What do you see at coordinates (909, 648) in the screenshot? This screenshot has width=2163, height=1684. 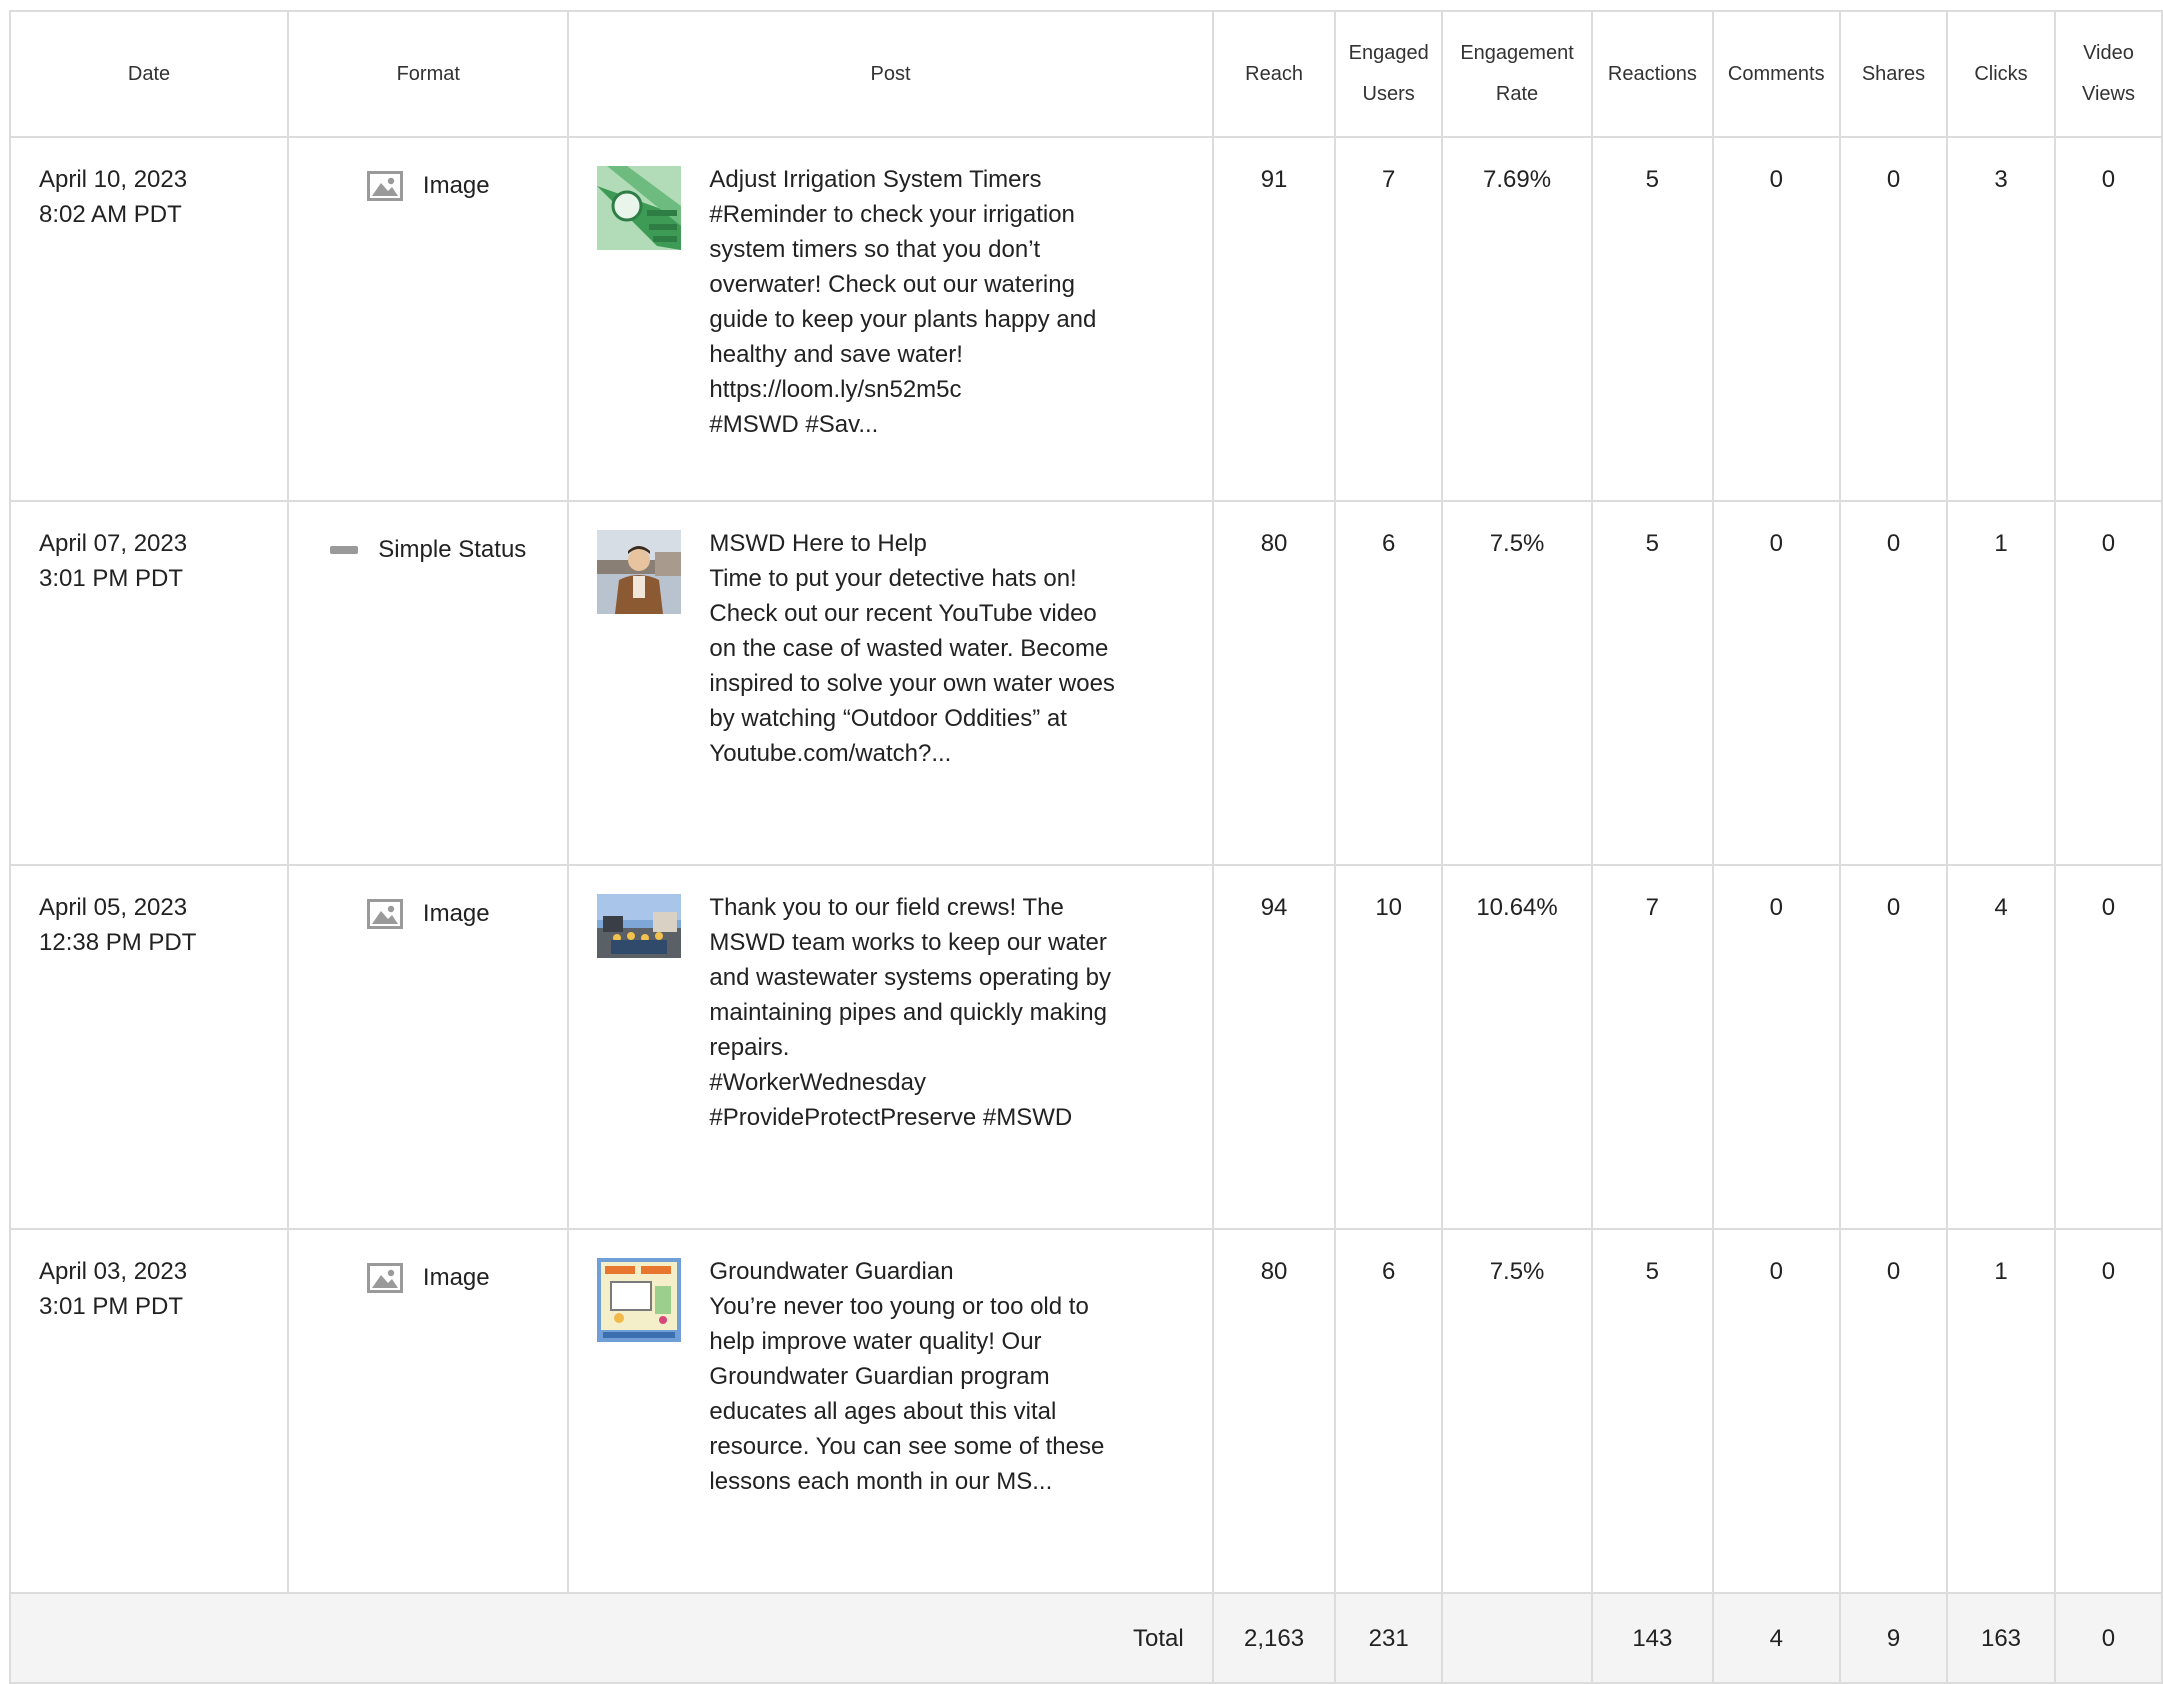 I see `post-line: on the case of wasted water. Become` at bounding box center [909, 648].